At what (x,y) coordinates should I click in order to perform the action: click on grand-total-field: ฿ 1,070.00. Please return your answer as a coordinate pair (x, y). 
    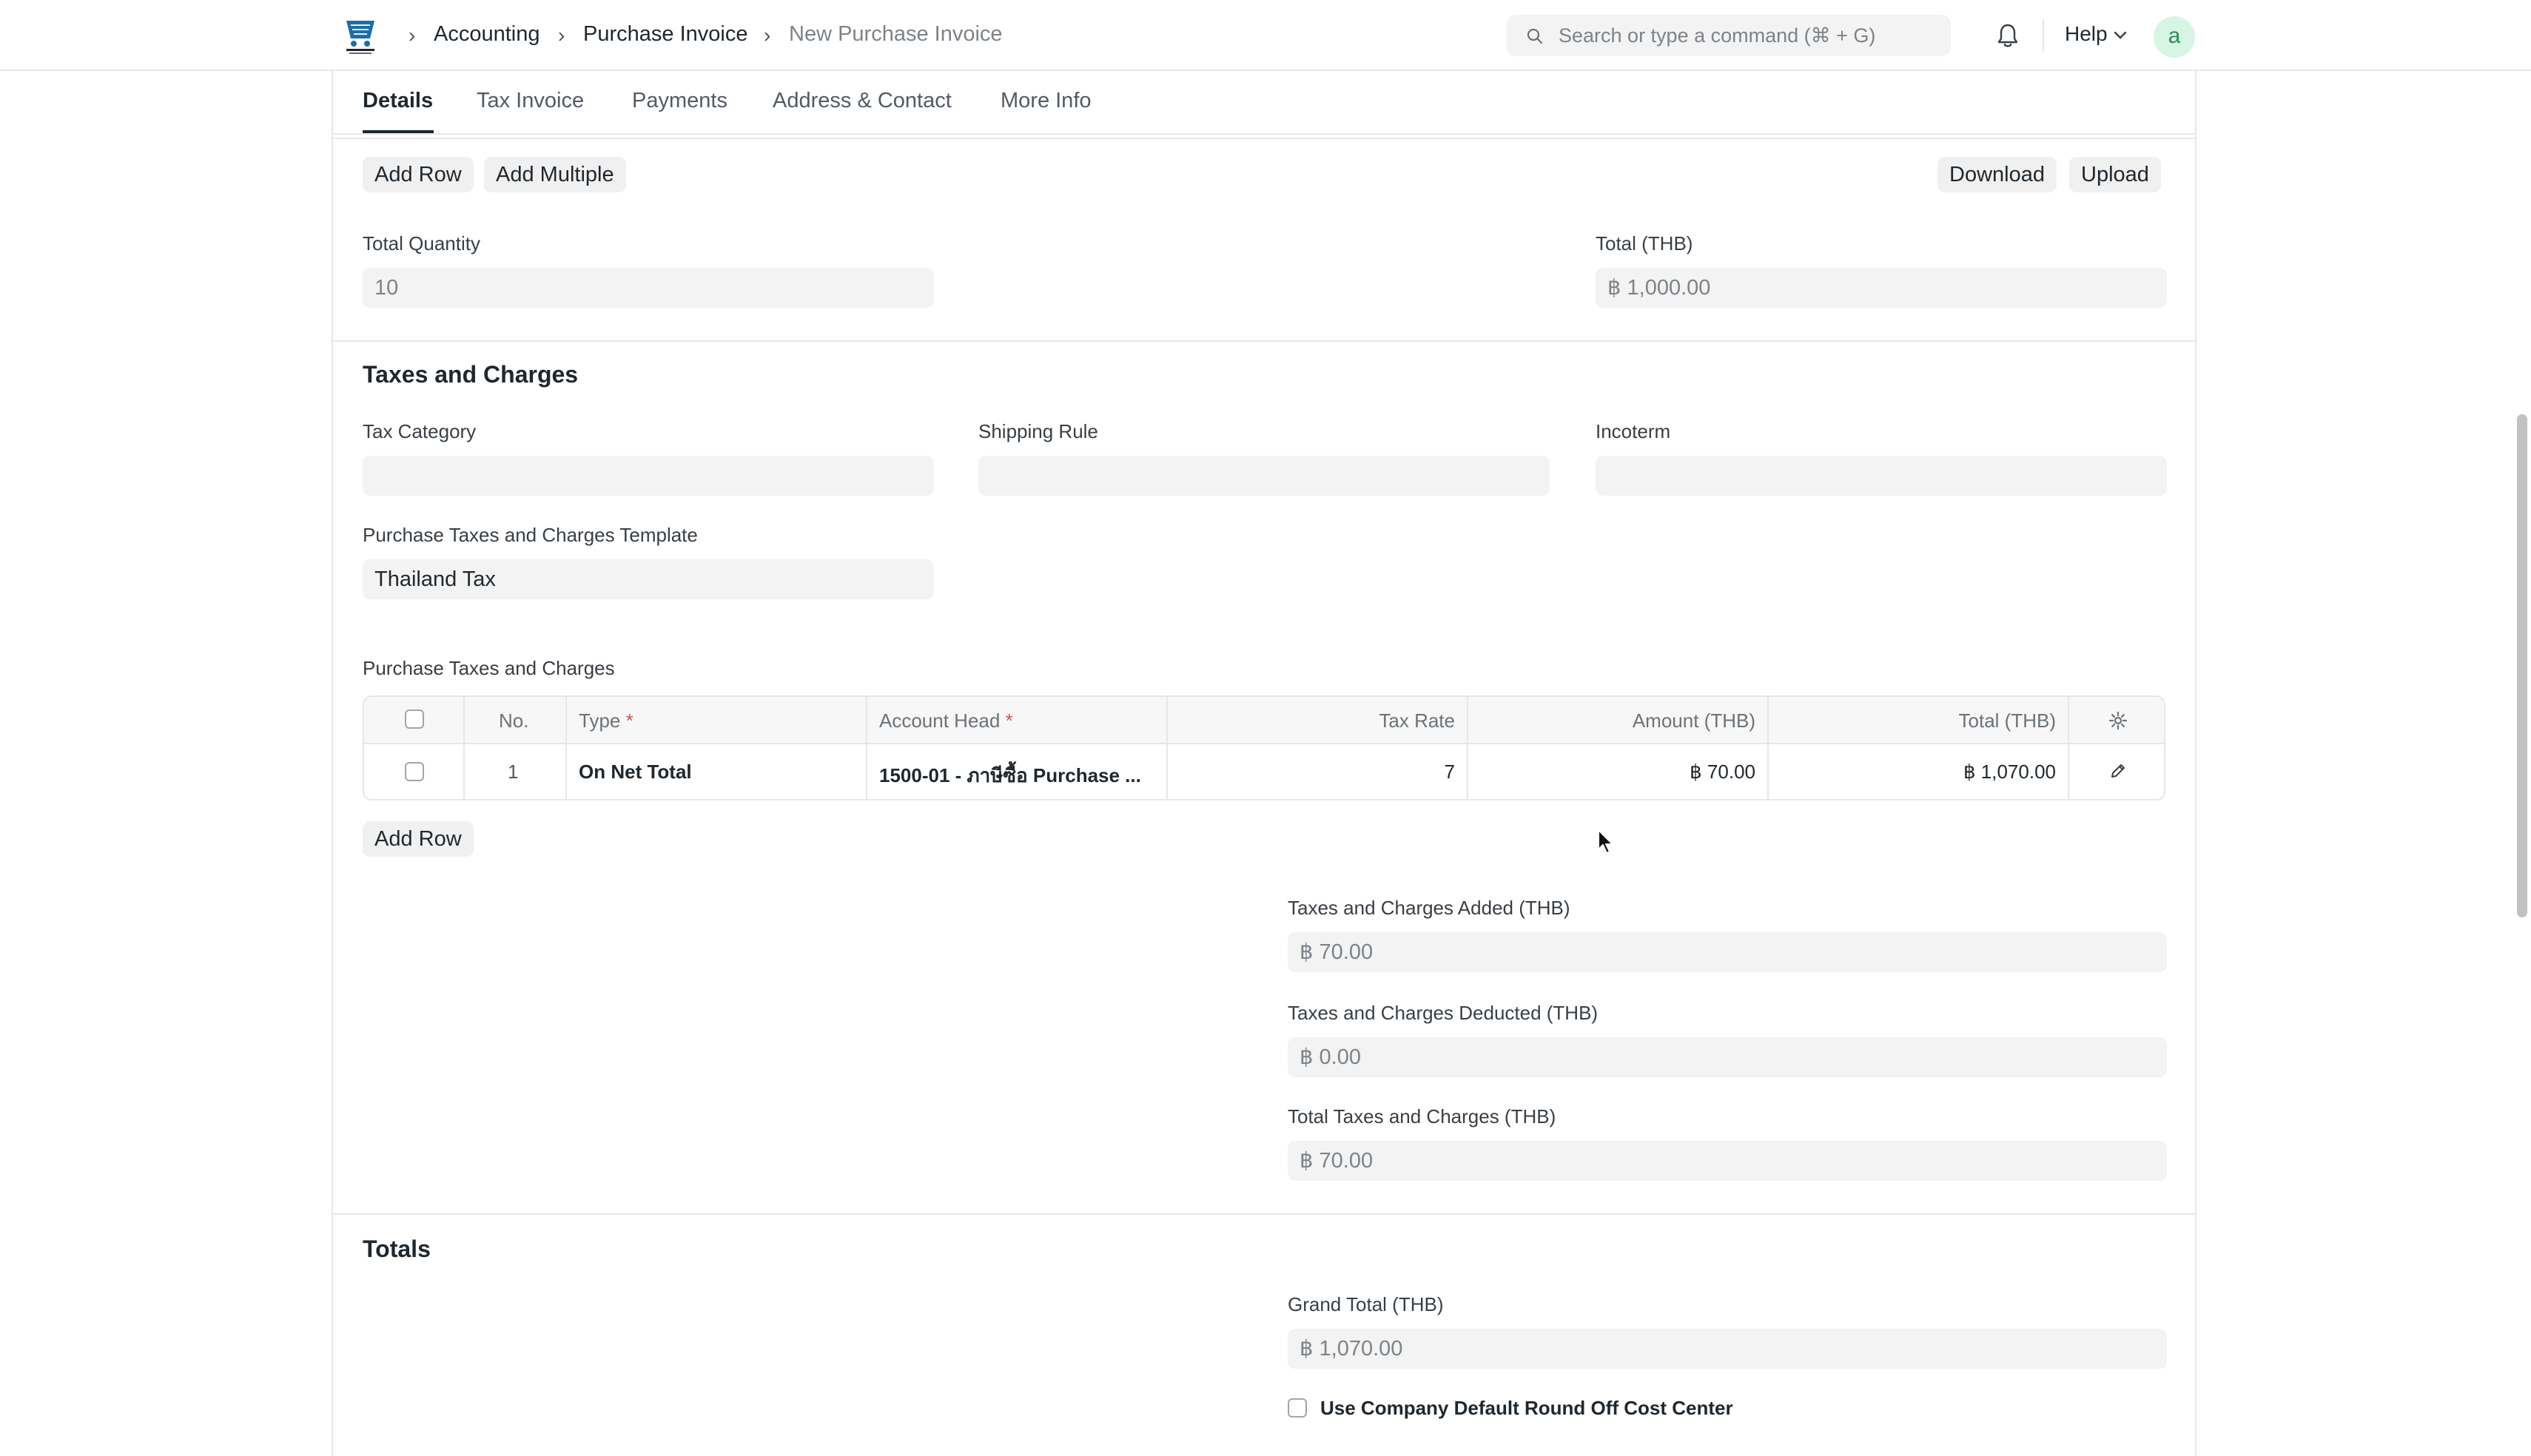
    Looking at the image, I should click on (1727, 1349).